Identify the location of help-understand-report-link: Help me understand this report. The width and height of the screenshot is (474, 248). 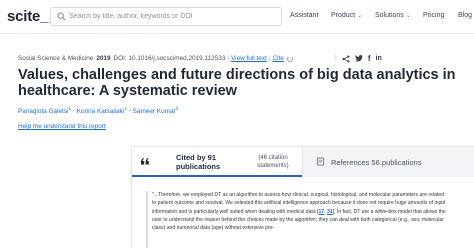
(62, 126).